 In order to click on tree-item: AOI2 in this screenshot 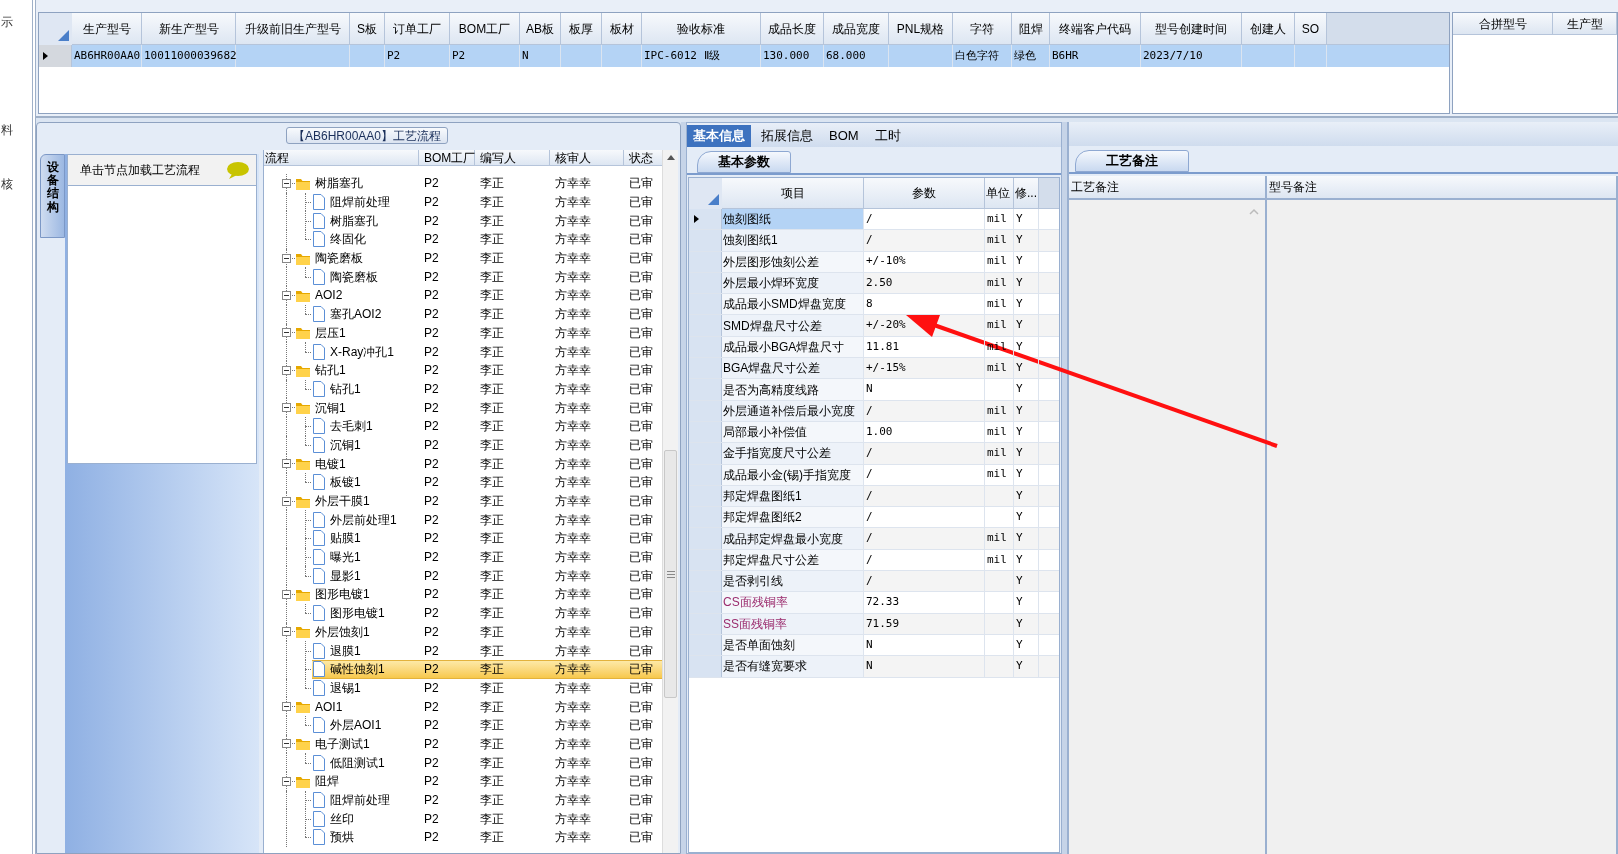, I will do `click(357, 295)`.